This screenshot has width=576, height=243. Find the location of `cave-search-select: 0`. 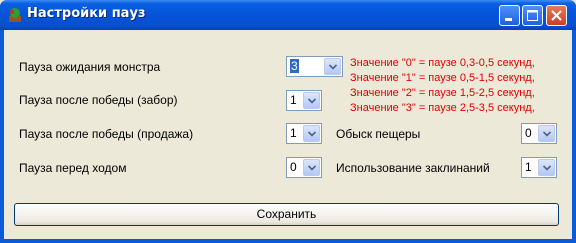

cave-search-select: 0 is located at coordinates (539, 133).